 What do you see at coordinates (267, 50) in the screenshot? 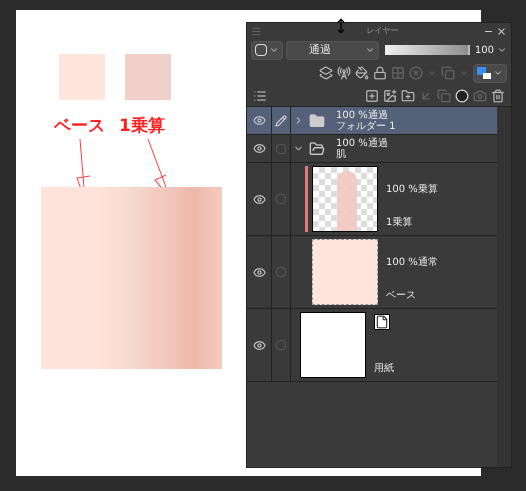
I see `color-dropdown` at bounding box center [267, 50].